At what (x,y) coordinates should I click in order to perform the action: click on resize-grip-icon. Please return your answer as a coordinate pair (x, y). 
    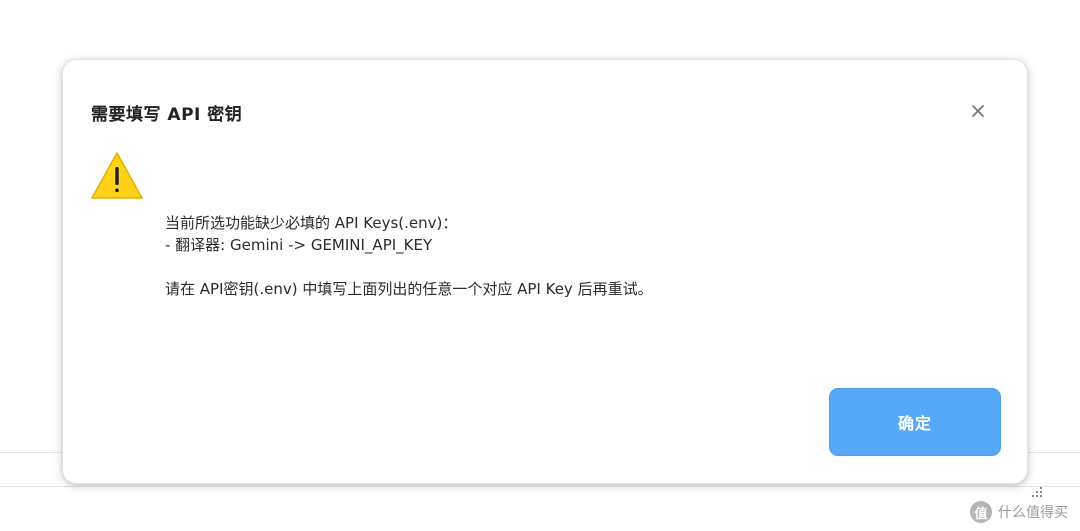
    Looking at the image, I should click on (1038, 493).